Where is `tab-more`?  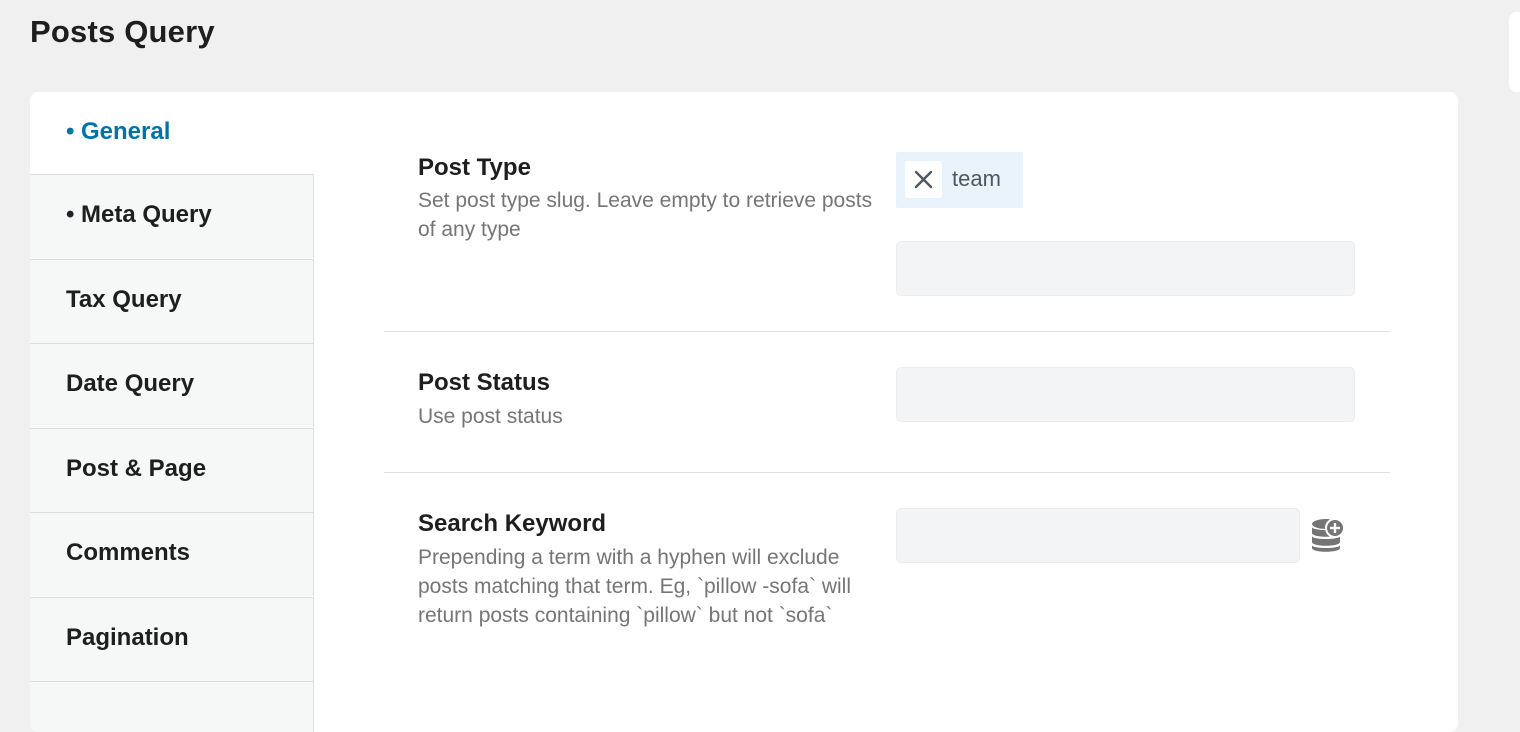 tab-more is located at coordinates (172, 706).